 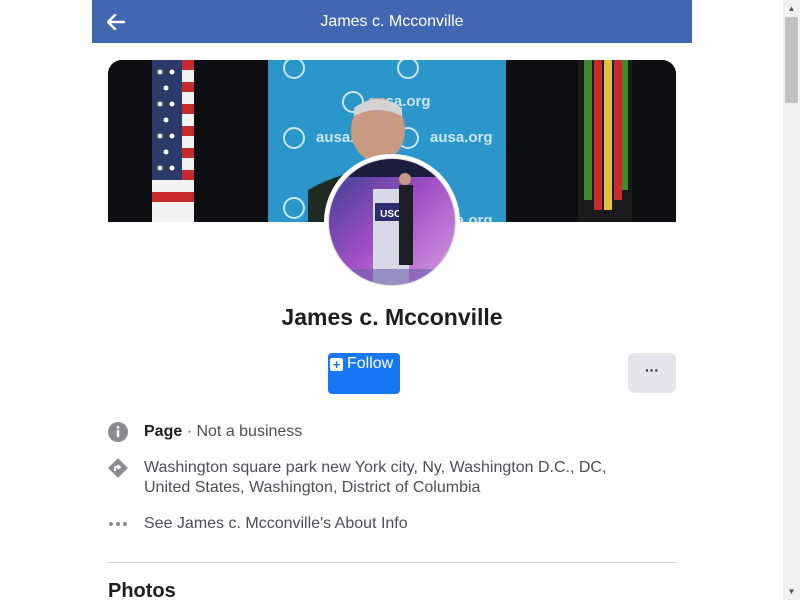 I want to click on scroll-thumb, so click(x=791, y=60).